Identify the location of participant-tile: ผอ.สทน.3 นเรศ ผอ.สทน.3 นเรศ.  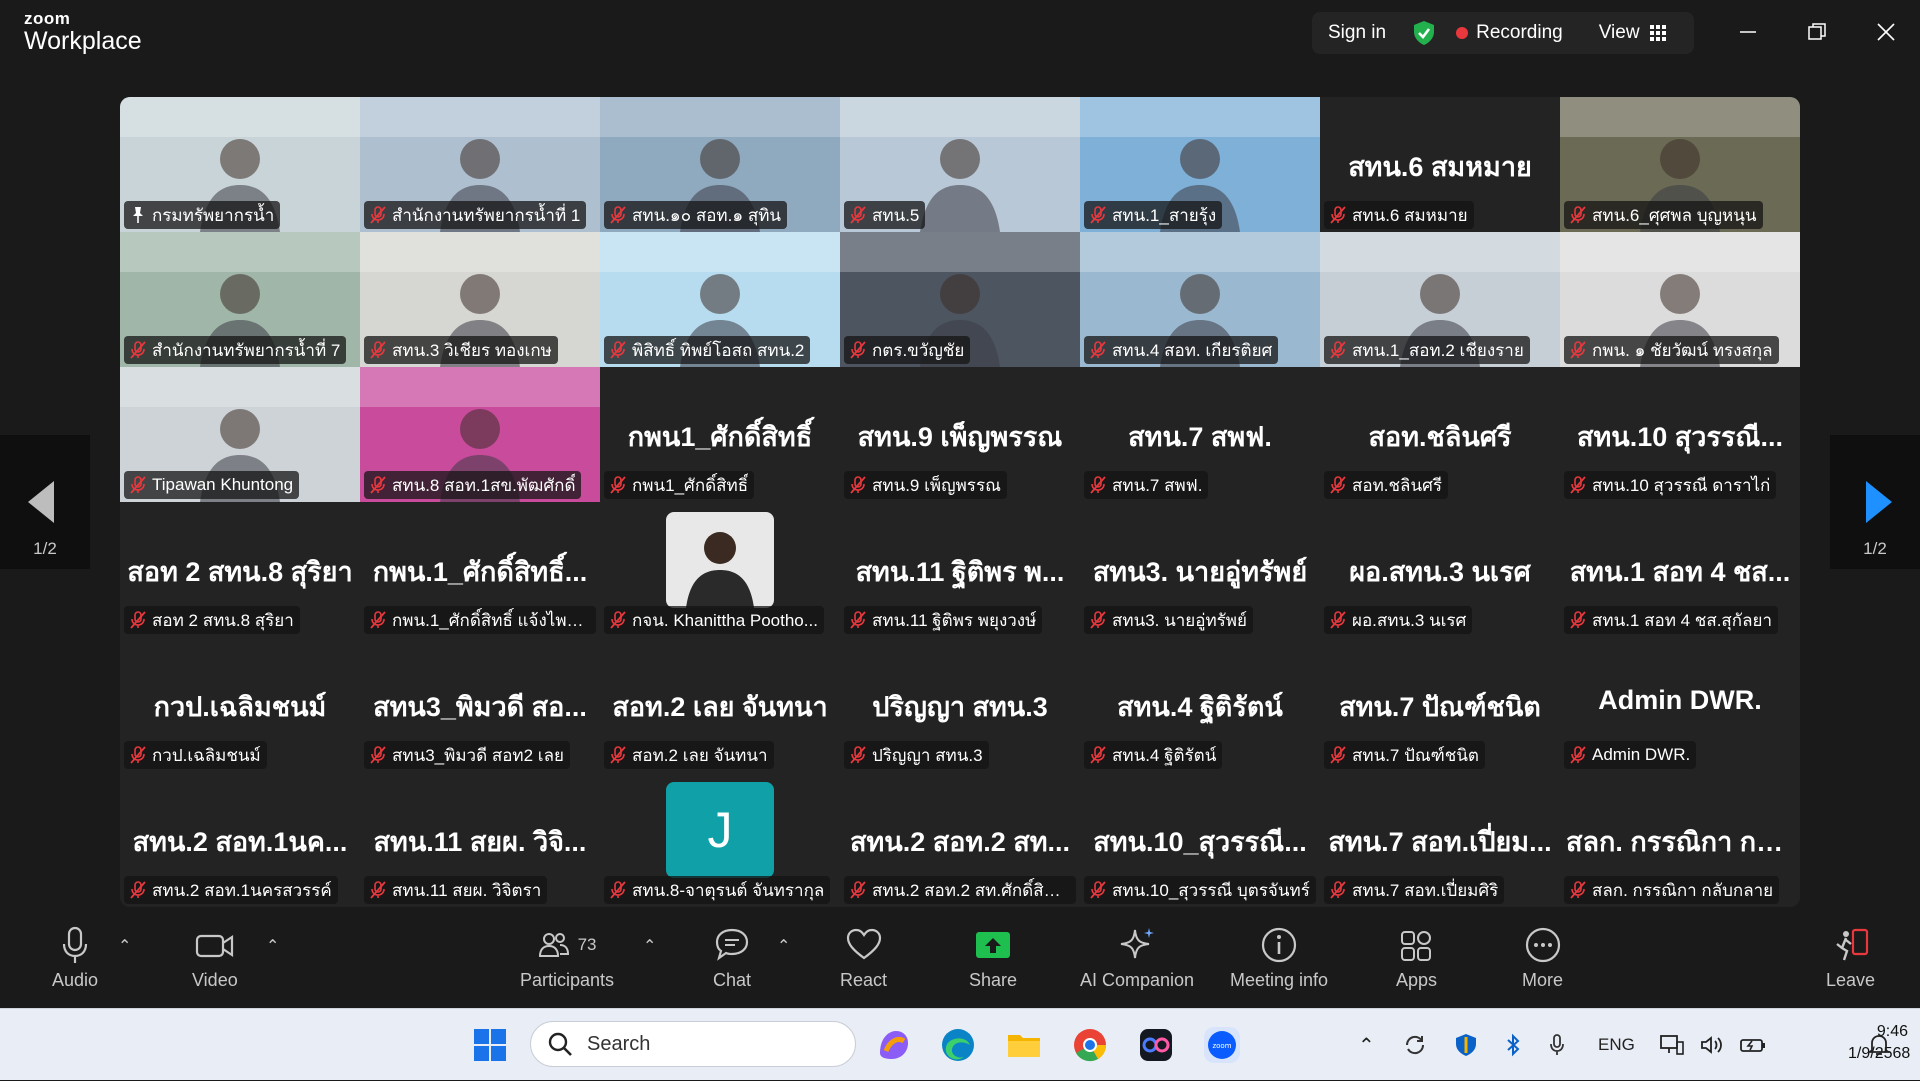
(1440, 569).